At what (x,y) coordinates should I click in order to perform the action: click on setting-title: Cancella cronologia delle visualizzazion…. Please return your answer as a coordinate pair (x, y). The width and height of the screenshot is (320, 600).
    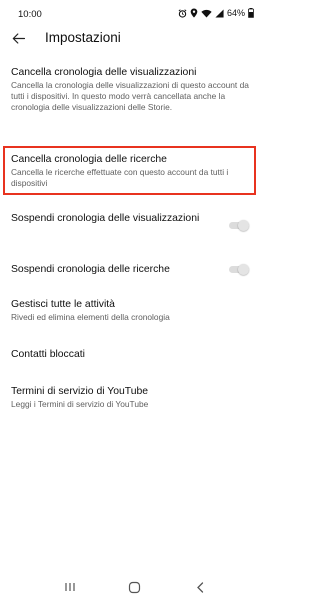
    Looking at the image, I should click on (104, 72).